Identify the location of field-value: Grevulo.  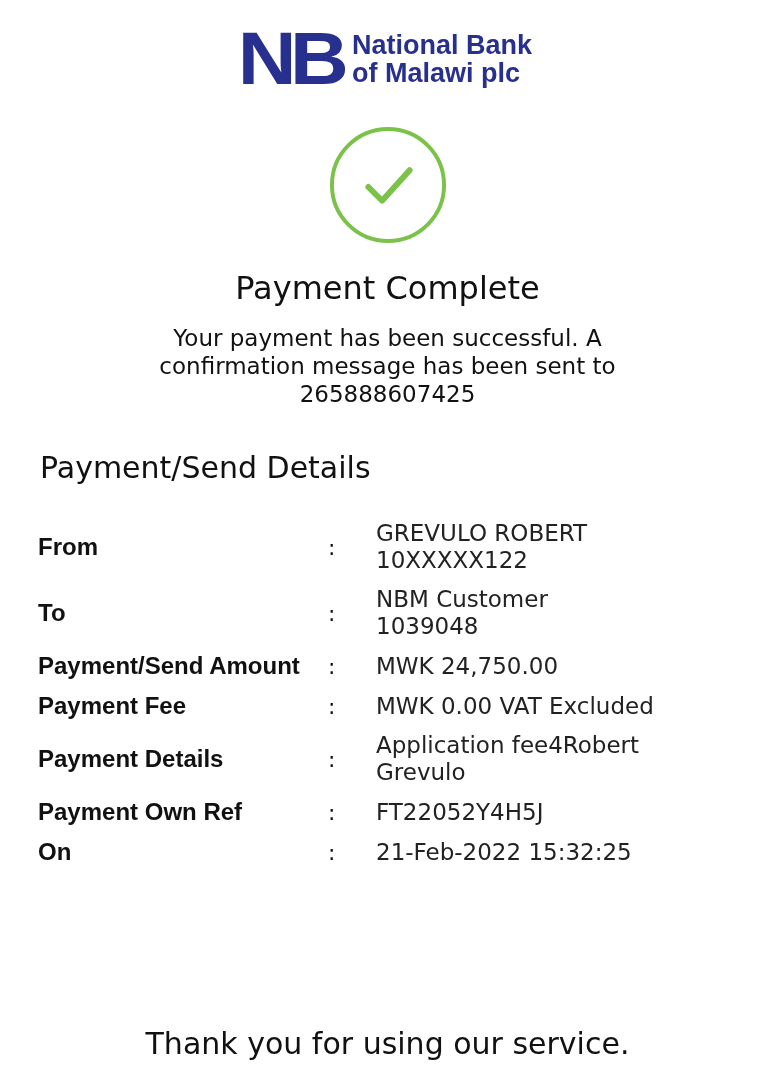
(421, 772).